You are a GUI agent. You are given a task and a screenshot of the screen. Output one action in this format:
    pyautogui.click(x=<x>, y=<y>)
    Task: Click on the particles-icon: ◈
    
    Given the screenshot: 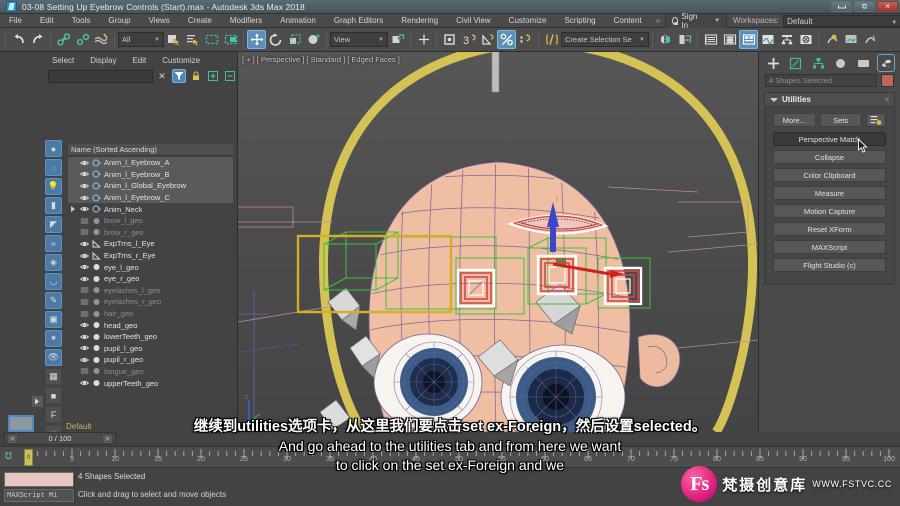 What is the action you would take?
    pyautogui.click(x=53, y=262)
    